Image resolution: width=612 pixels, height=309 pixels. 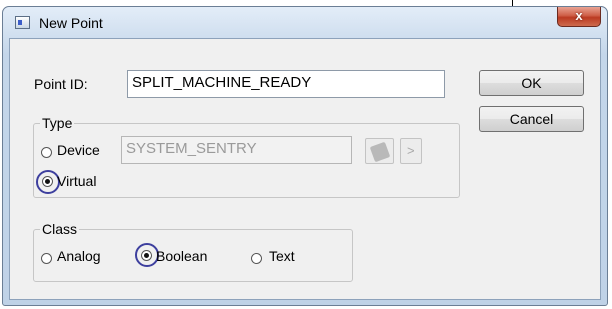 I want to click on virtual-radio, so click(x=47, y=181).